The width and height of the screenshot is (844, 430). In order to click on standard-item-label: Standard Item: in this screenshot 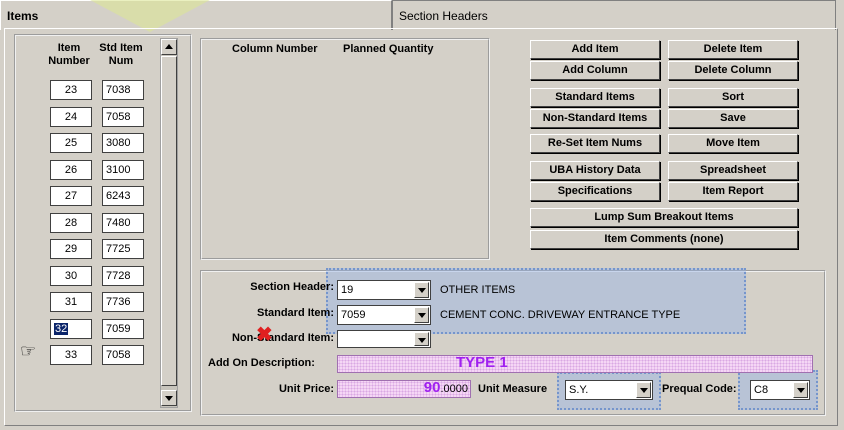, I will do `click(295, 313)`.